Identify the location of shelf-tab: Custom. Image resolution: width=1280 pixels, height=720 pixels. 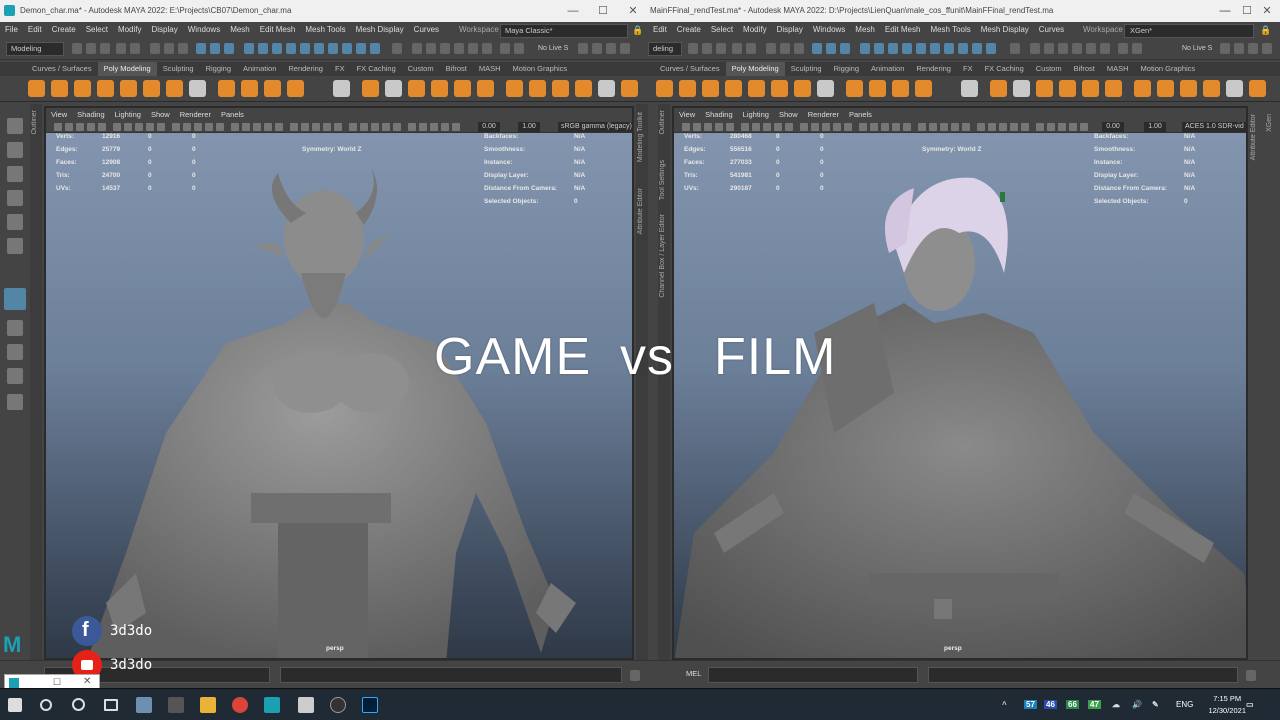
(1049, 69).